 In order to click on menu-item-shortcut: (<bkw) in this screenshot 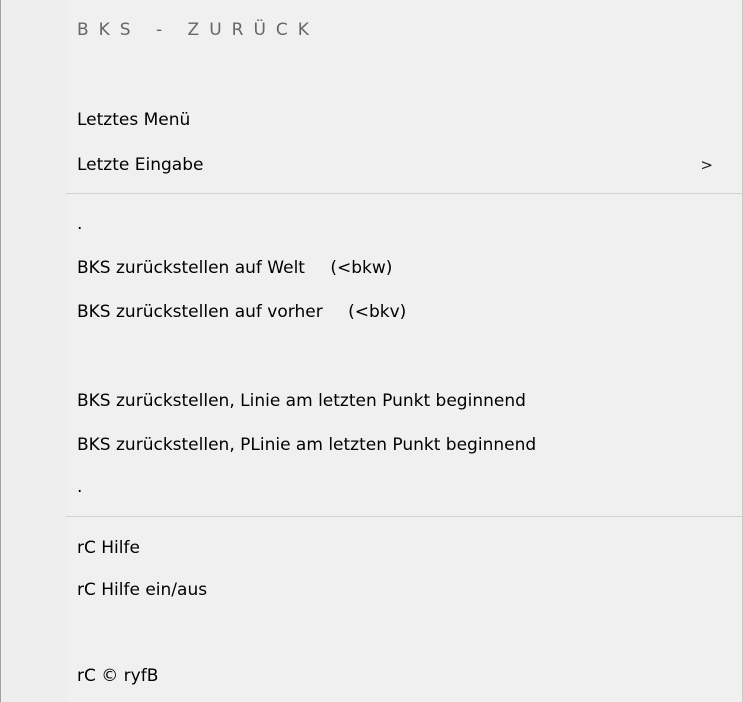, I will do `click(361, 268)`.